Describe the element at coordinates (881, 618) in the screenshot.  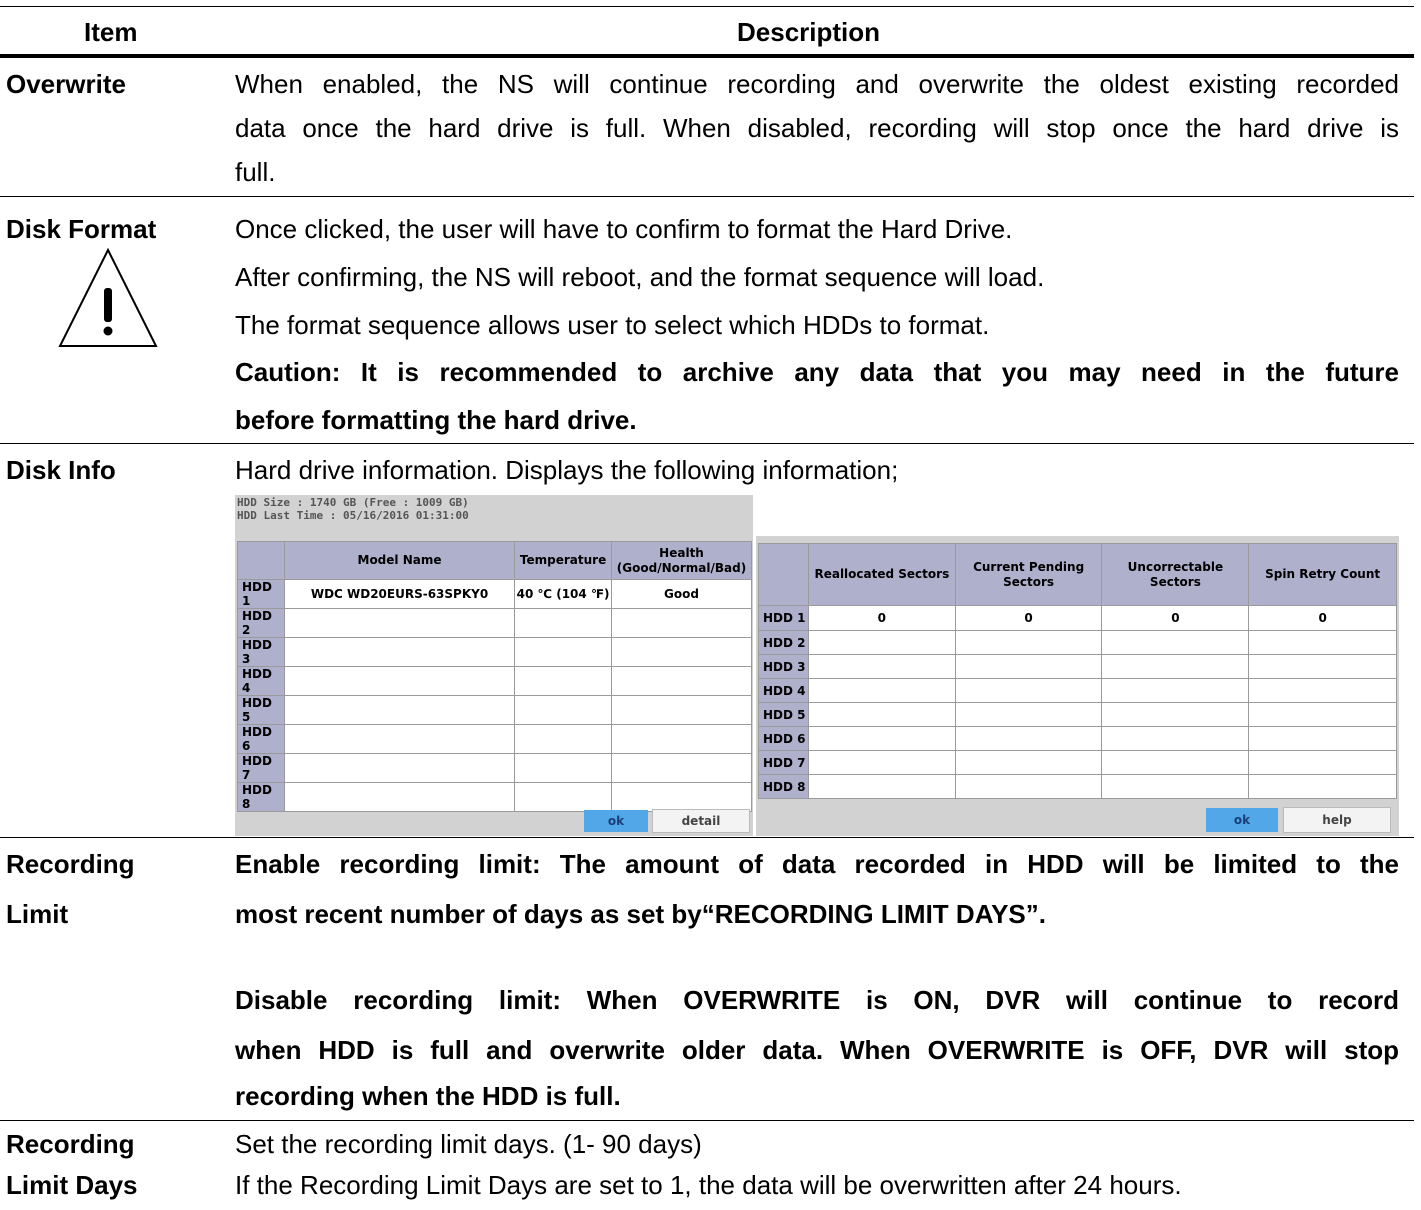
I see `cell-reallocated: 0` at that location.